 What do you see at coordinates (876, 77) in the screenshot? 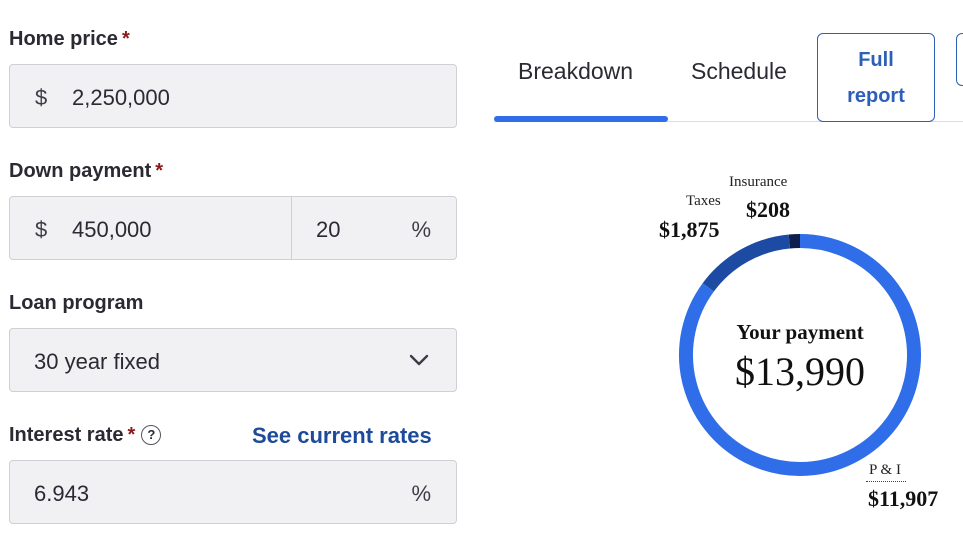
I see `full-report-button: Full report` at bounding box center [876, 77].